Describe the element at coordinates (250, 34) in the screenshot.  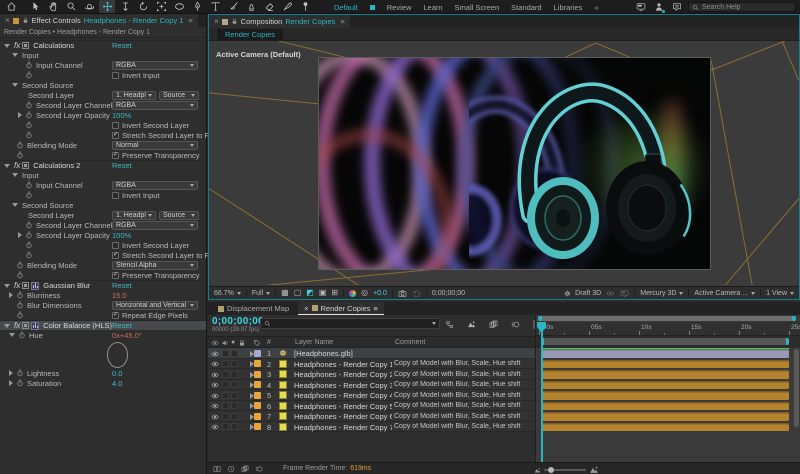
I see `viewer-tab-render-copies: Render Copies` at that location.